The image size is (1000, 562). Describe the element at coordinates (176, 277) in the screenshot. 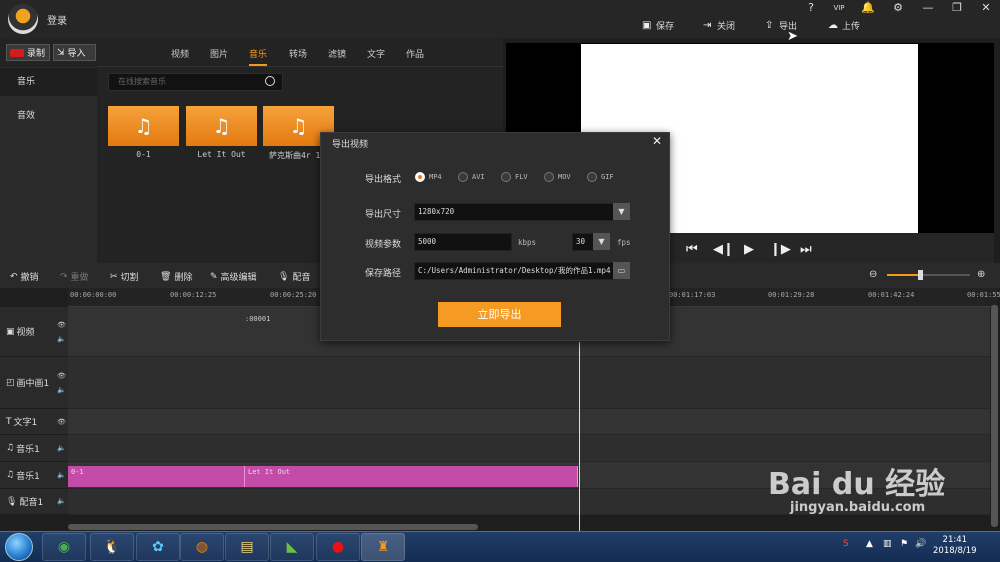

I see `delete-button: 🗑 删除` at that location.